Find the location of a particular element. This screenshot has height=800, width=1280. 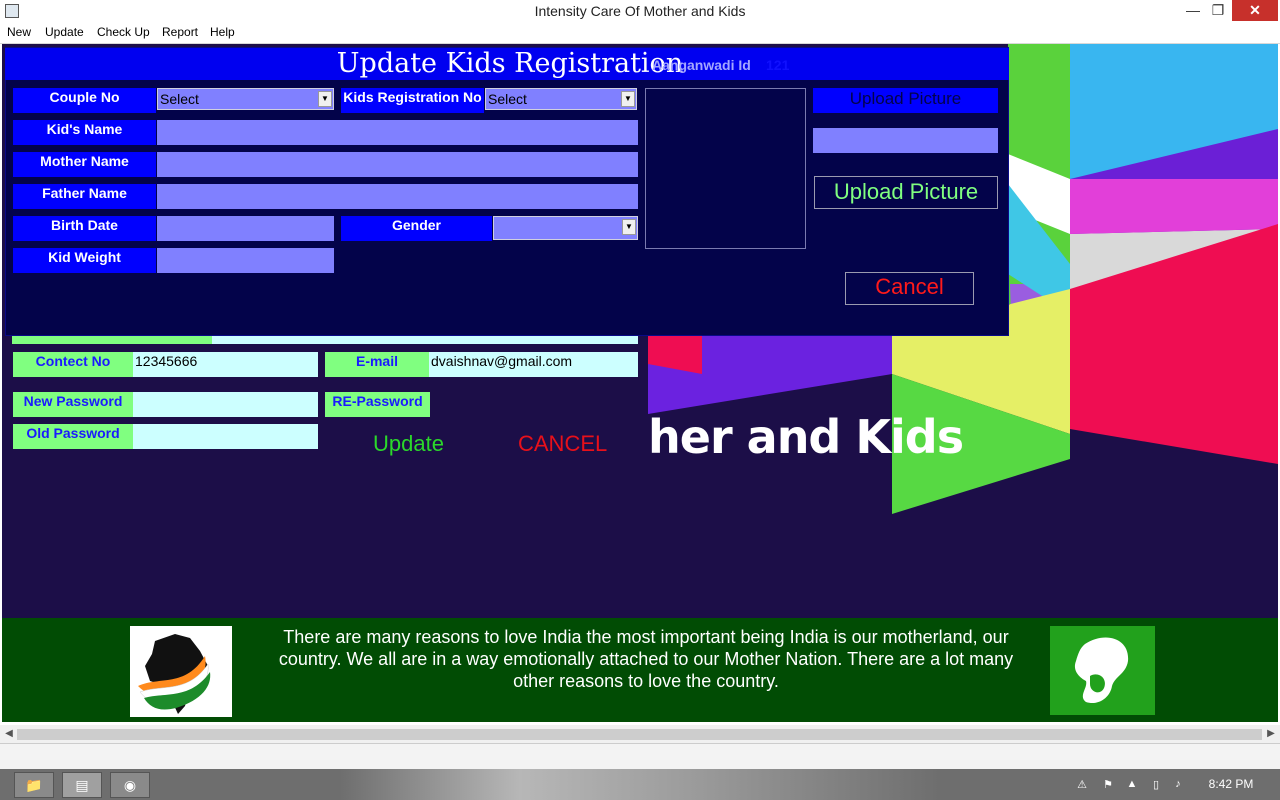

kids-registration-value: Select is located at coordinates (507, 99).